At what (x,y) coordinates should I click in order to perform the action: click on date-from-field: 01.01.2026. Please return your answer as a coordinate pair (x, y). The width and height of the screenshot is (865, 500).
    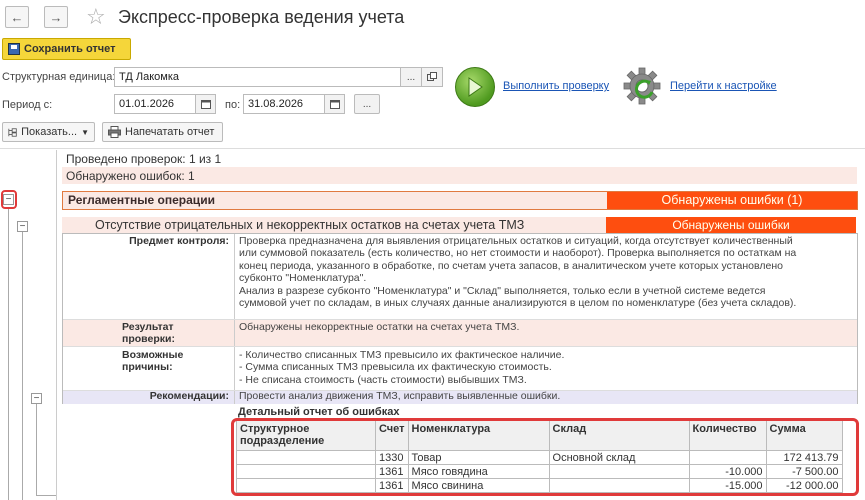
    Looking at the image, I should click on (155, 104).